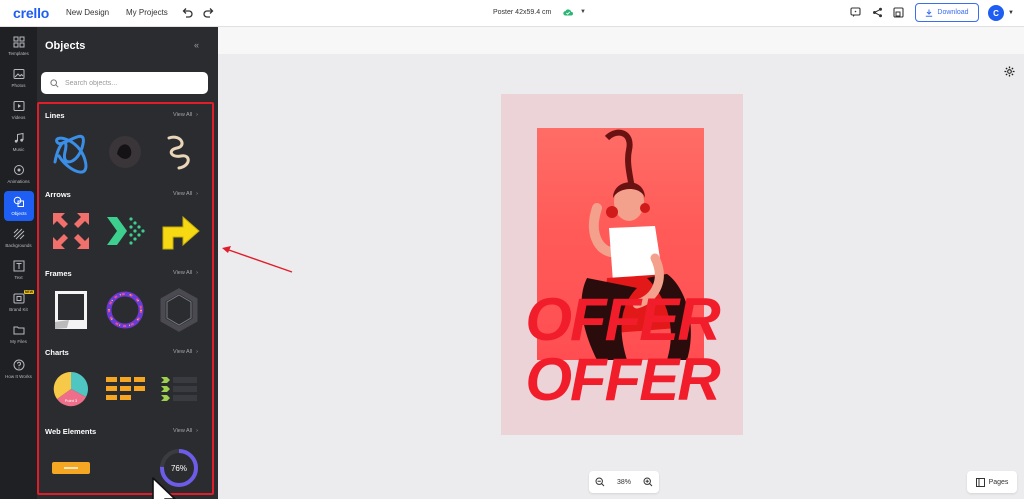 The width and height of the screenshot is (1024, 499). I want to click on pages-button: Pages, so click(992, 482).